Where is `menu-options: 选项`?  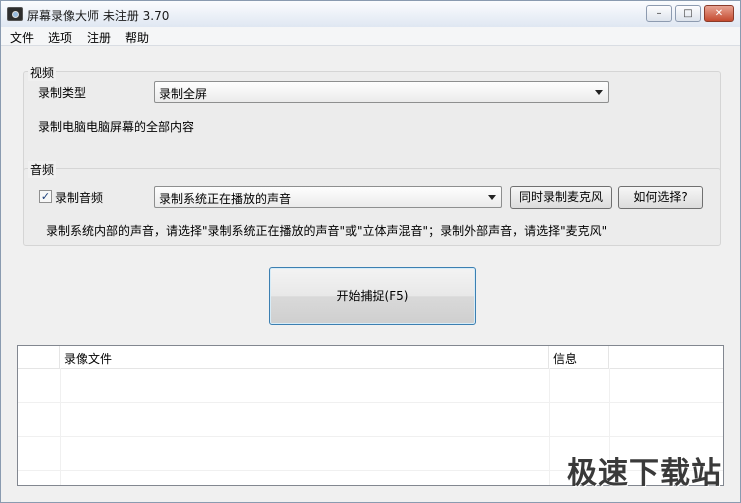
menu-options: 选项 is located at coordinates (60, 37).